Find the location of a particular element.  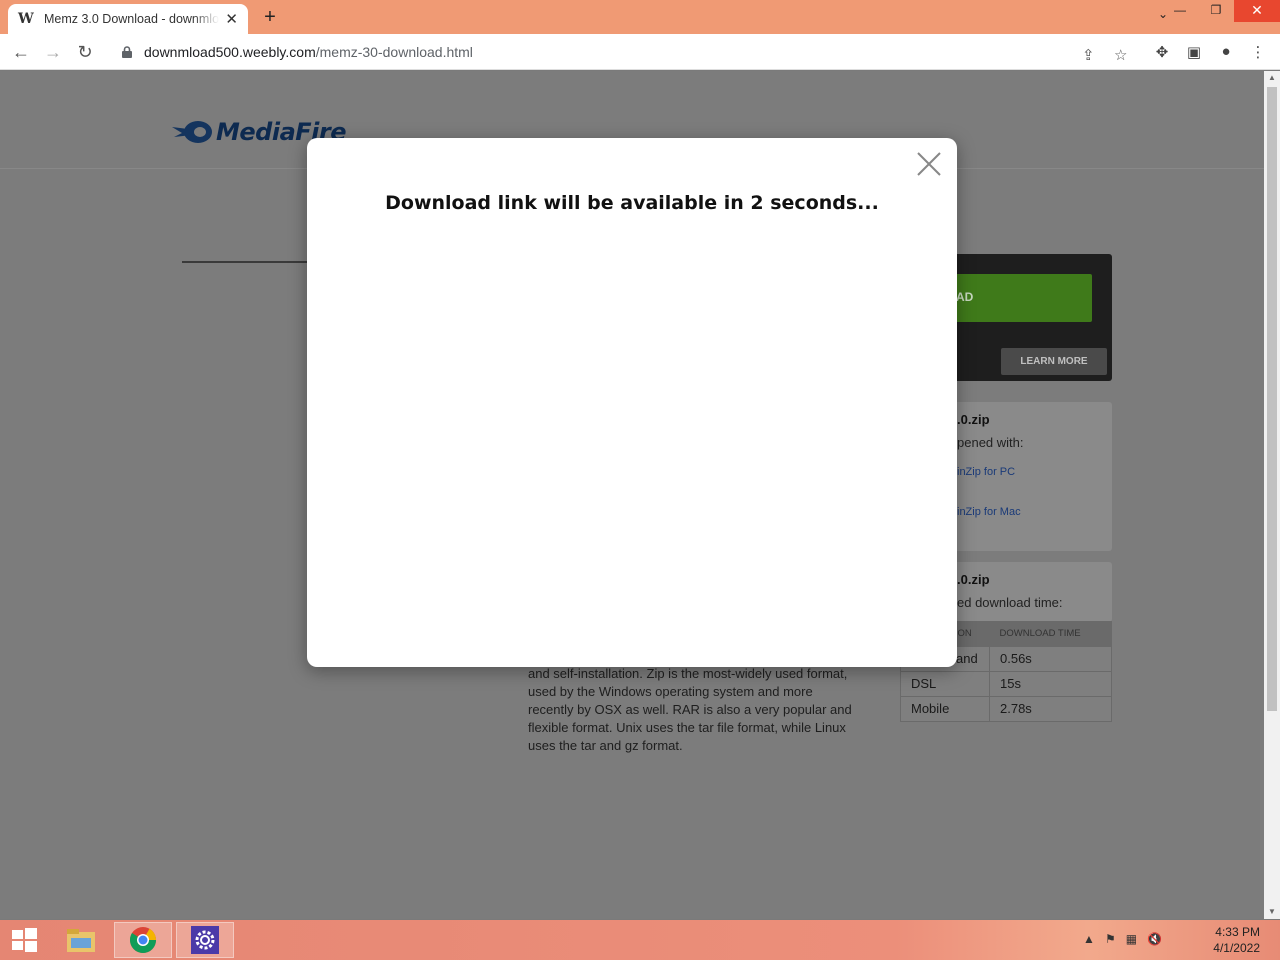

windows-logo-icon is located at coordinates (24, 940).